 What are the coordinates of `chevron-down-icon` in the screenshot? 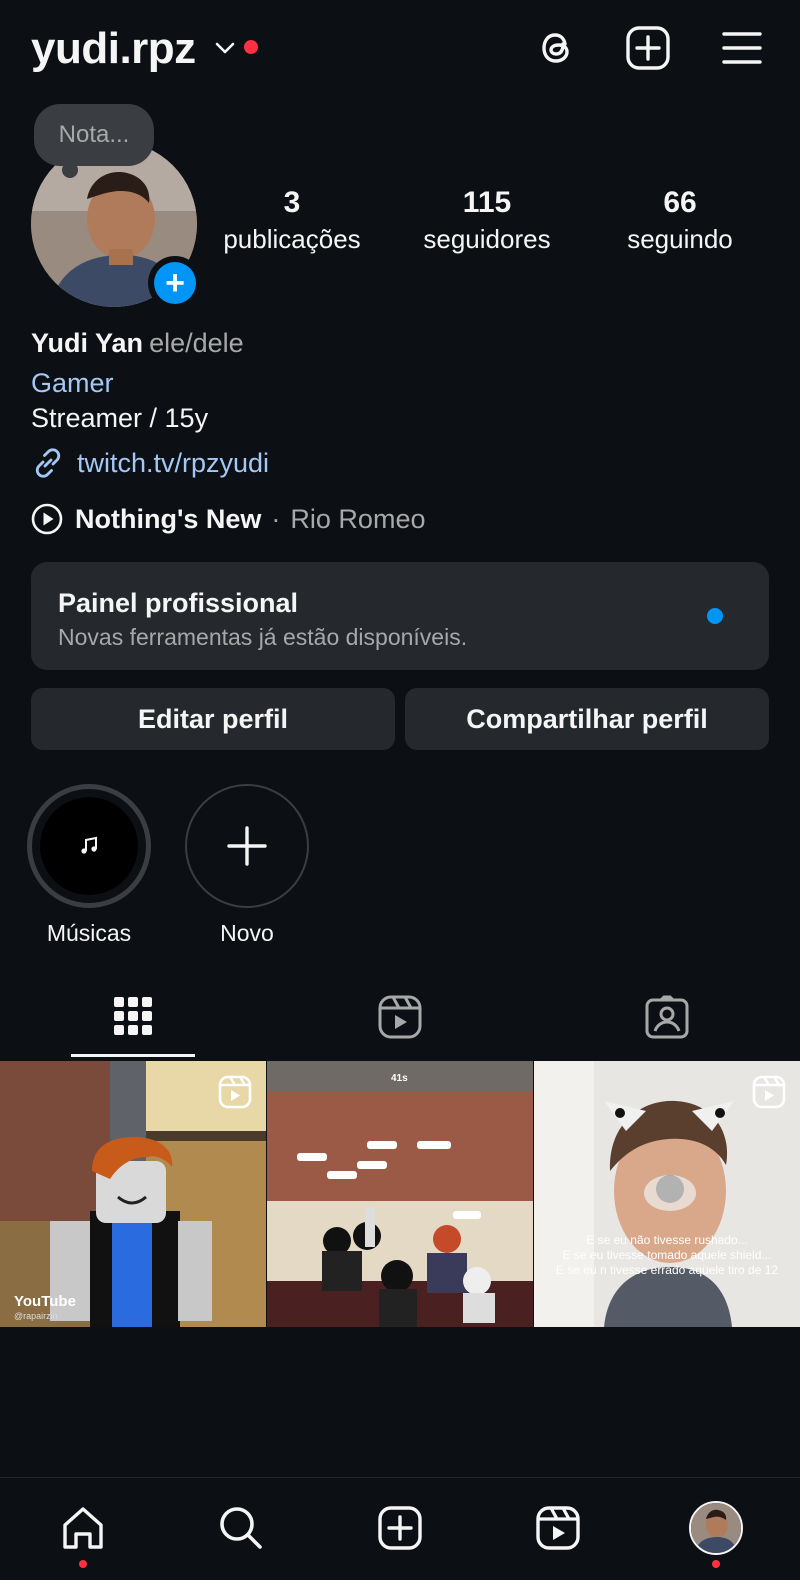 It's located at (225, 48).